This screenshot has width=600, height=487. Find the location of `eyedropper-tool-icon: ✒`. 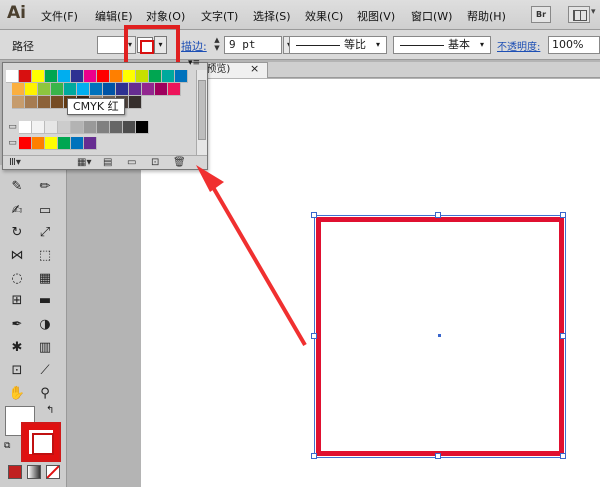

eyedropper-tool-icon: ✒ is located at coordinates (17, 324).